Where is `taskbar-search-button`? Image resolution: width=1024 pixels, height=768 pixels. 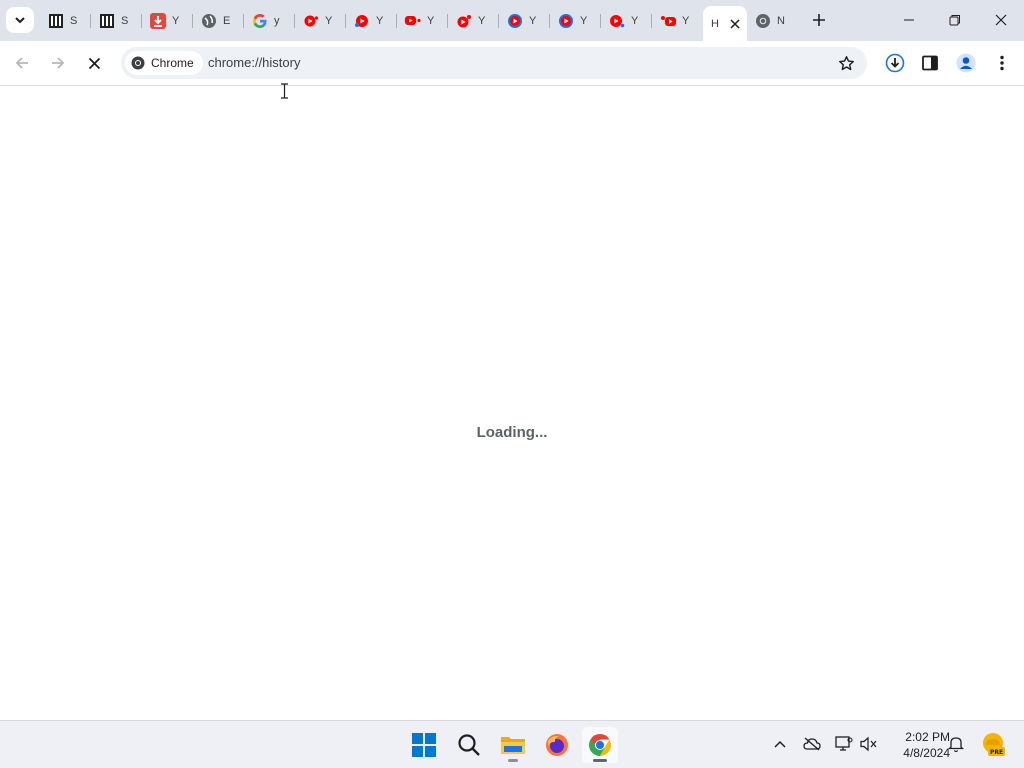
taskbar-search-button is located at coordinates (469, 745).